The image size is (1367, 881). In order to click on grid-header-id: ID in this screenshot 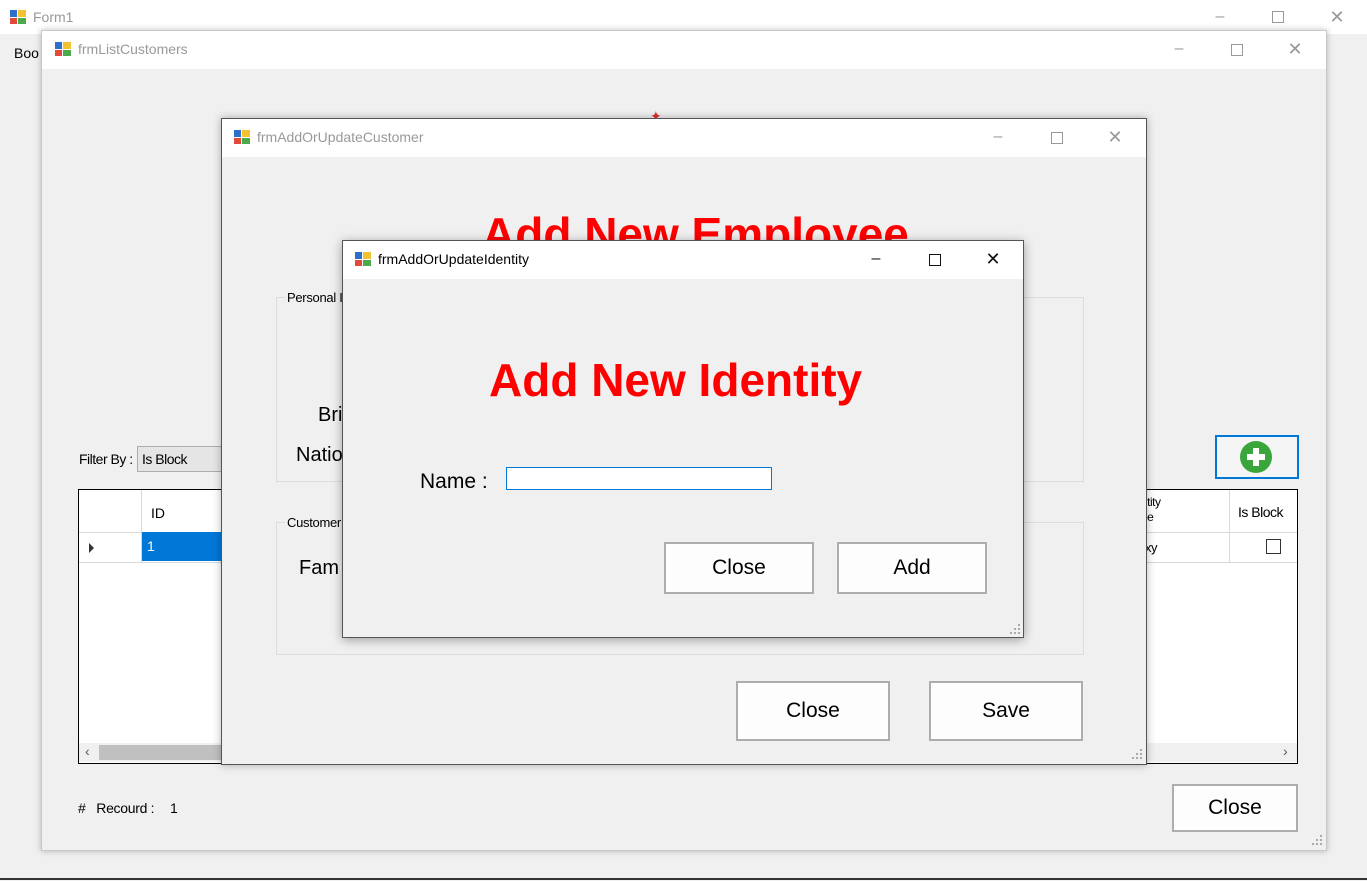, I will do `click(158, 513)`.